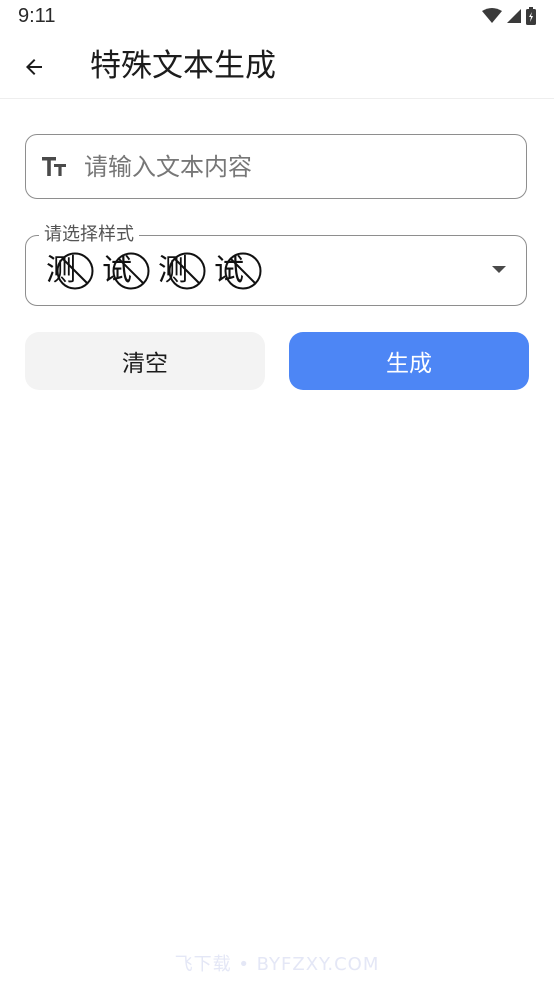 This screenshot has height=984, width=554. I want to click on text-size-icon, so click(54, 166).